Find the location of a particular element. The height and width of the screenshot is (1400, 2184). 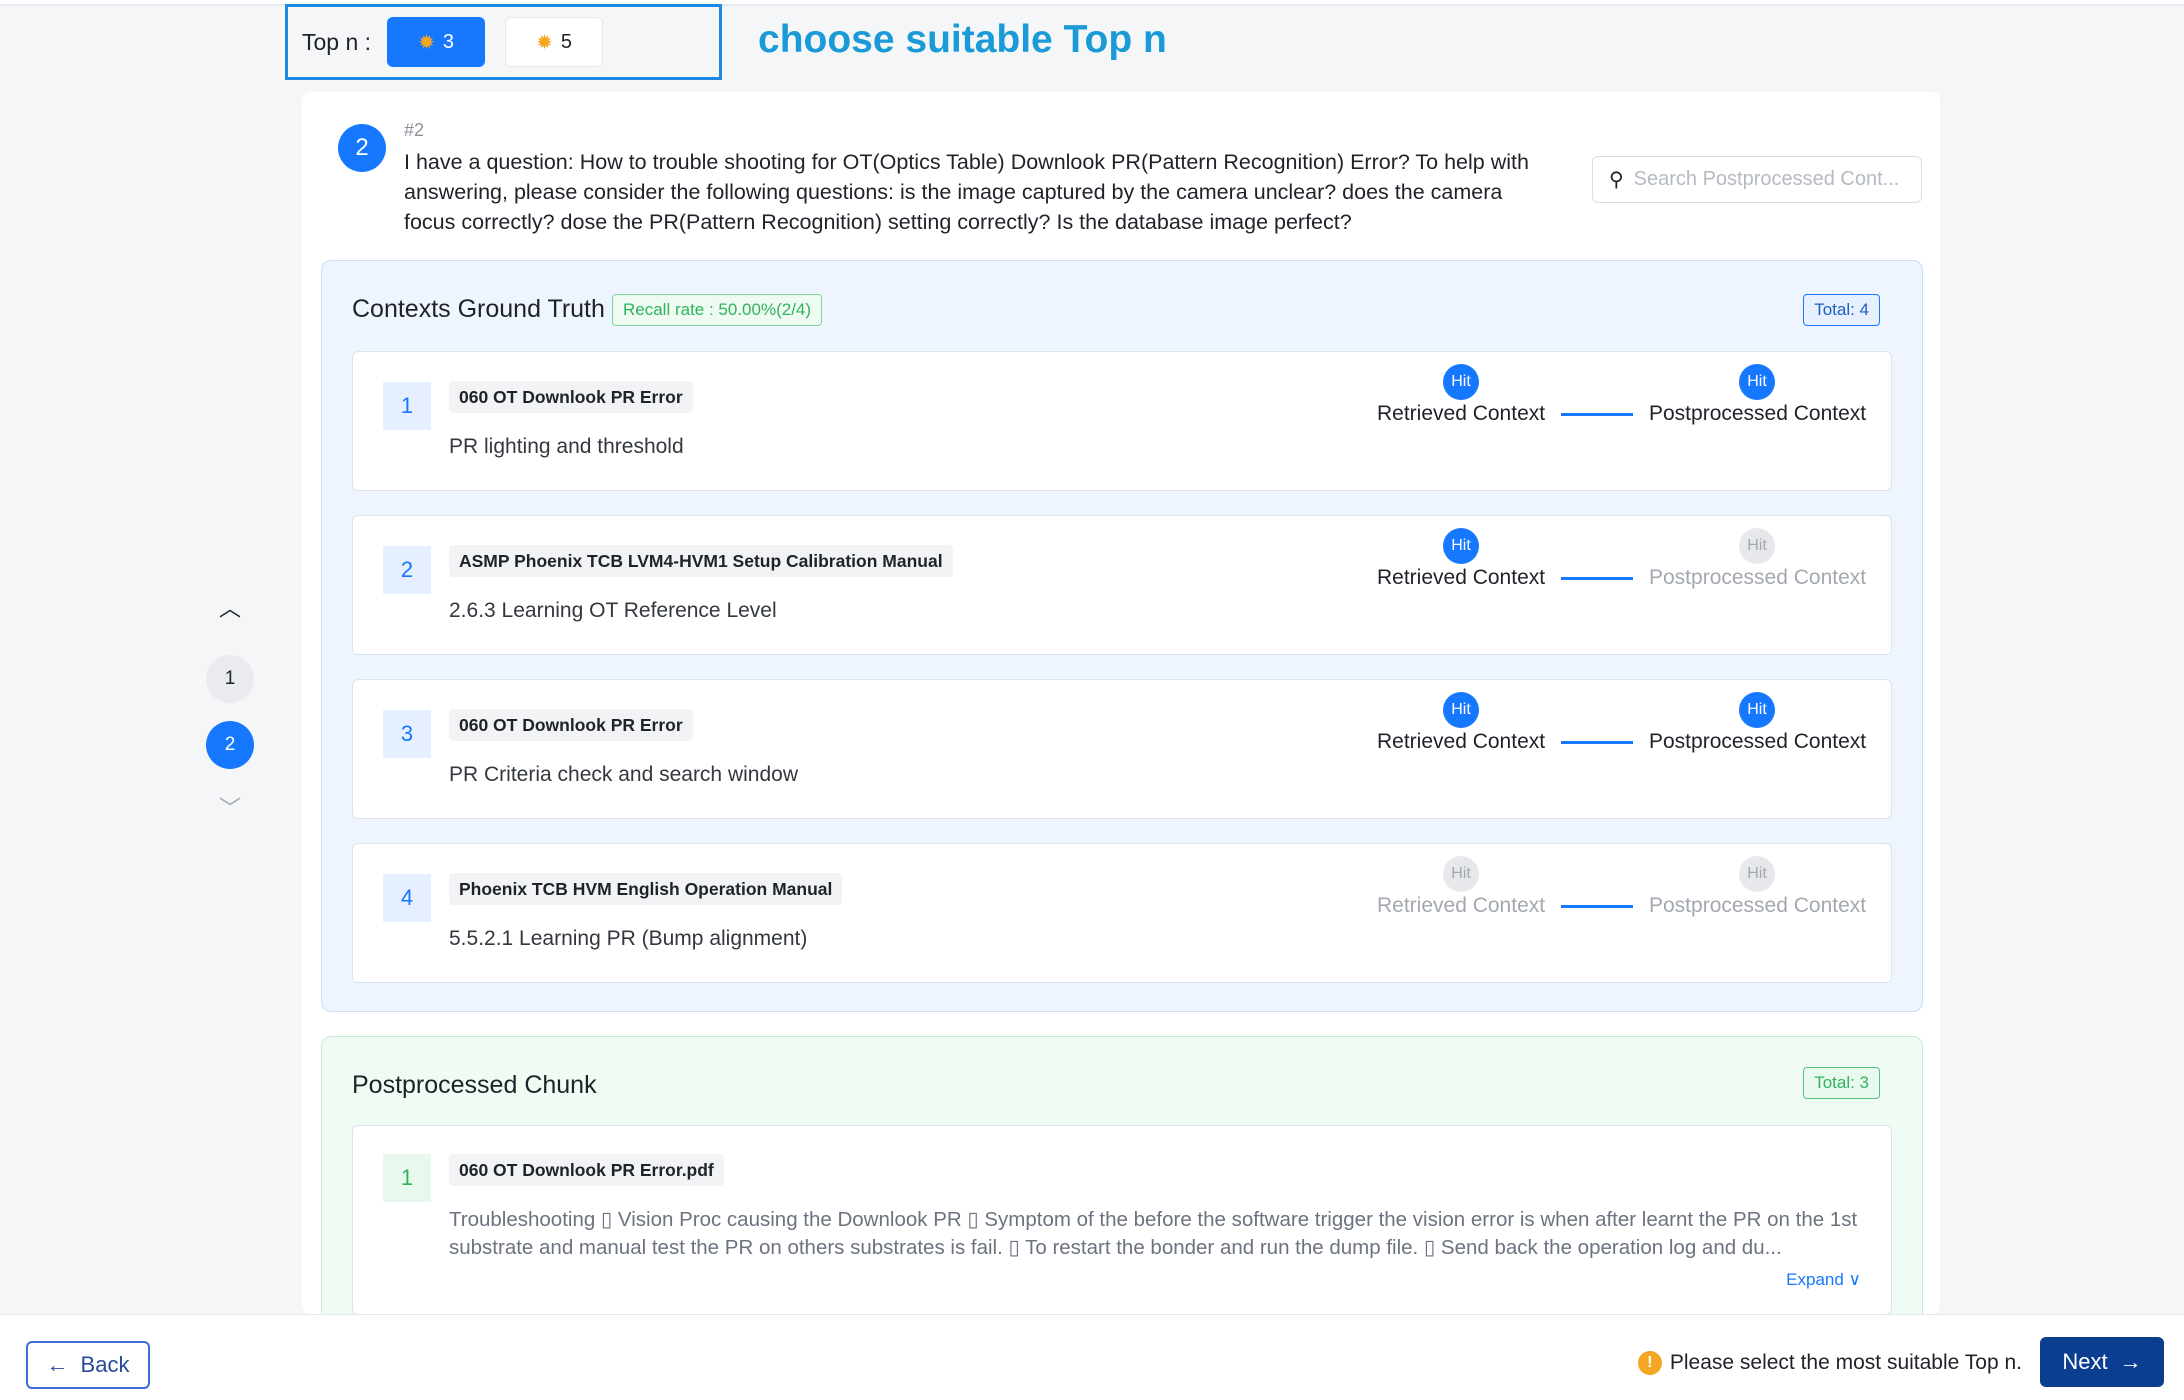

topn-option-3: ✹ 3 is located at coordinates (436, 42).